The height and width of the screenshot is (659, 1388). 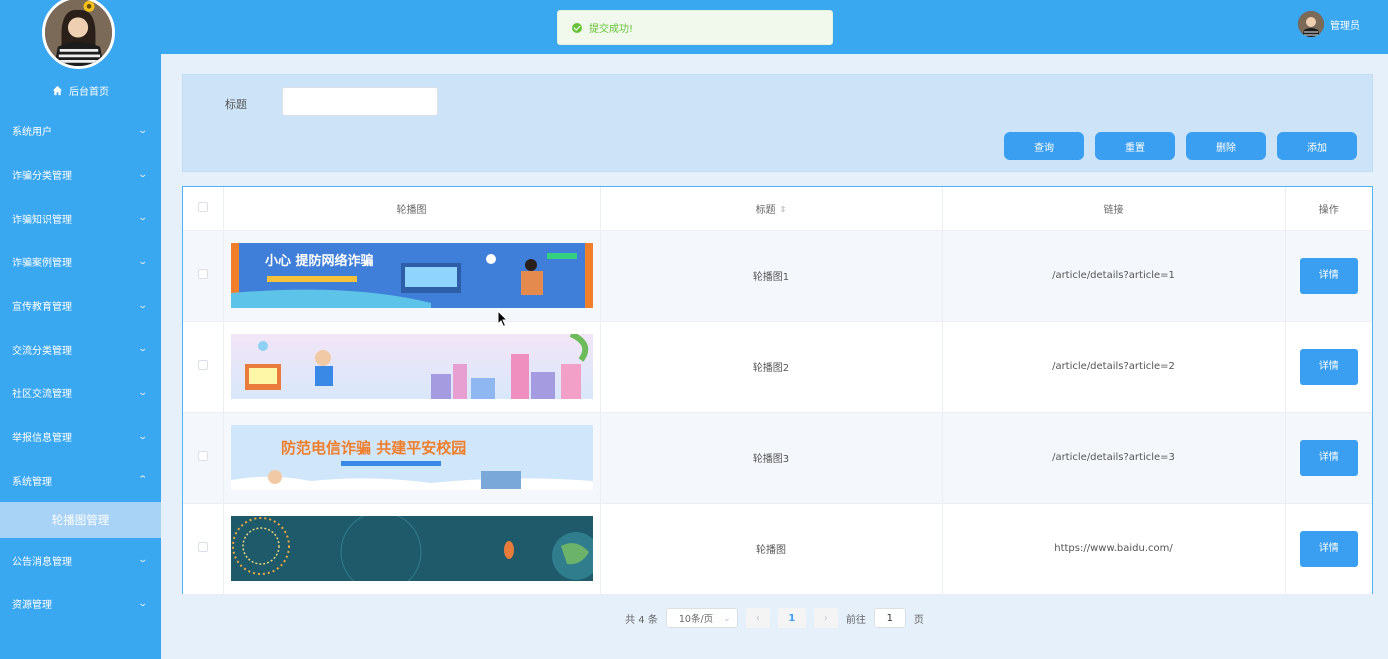 I want to click on pagination-total: 共 4 条, so click(x=641, y=620).